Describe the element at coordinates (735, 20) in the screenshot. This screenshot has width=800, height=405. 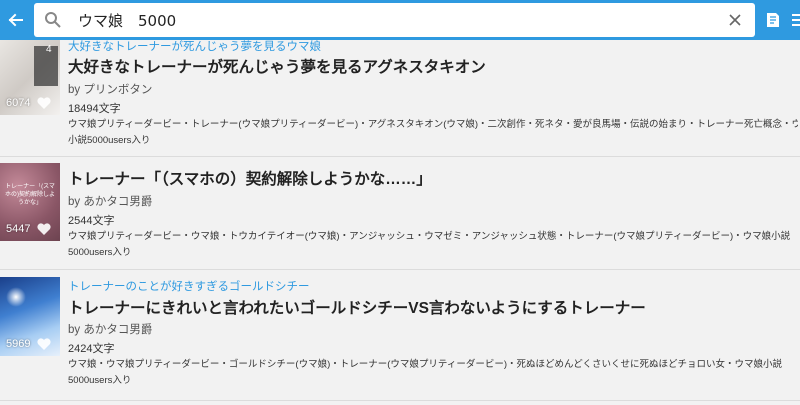
I see `close-icon` at that location.